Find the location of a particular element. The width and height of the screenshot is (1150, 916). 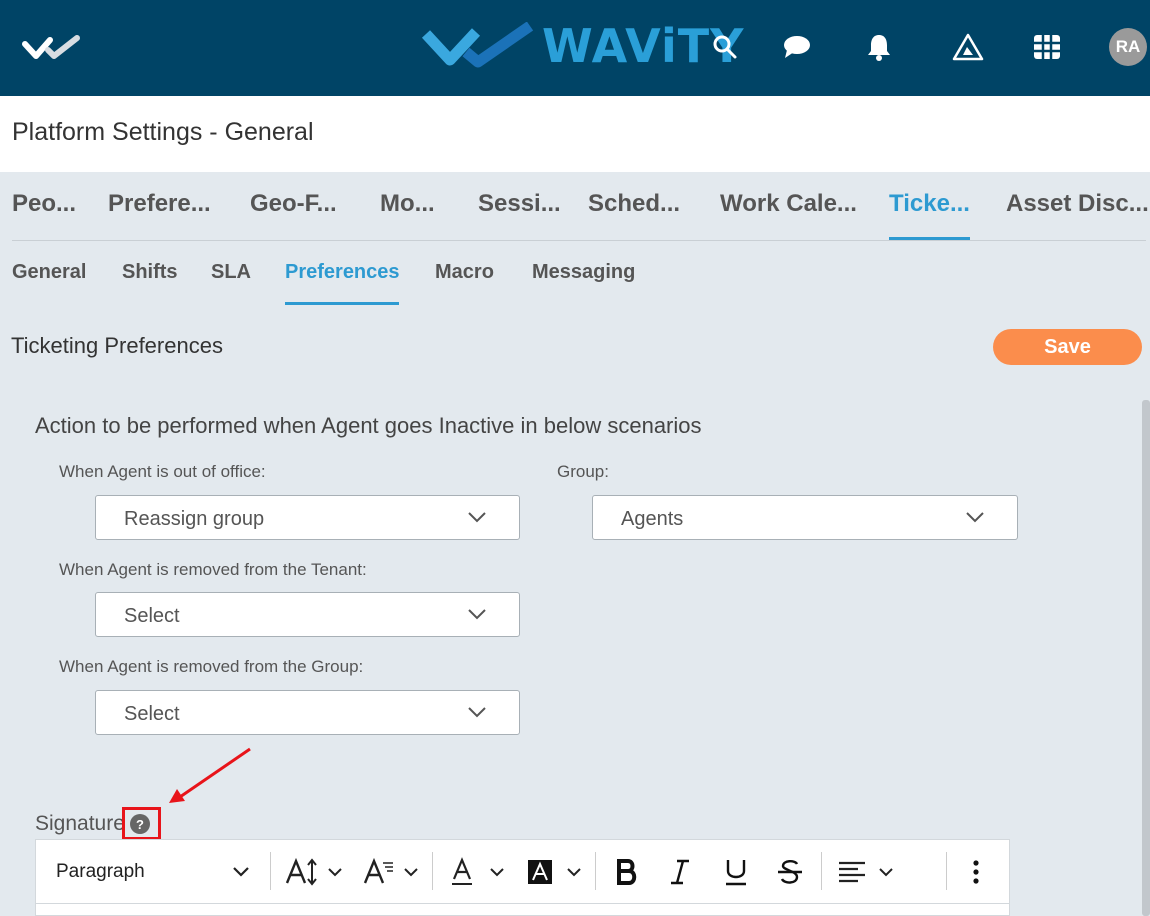

removed-group-value: Select is located at coordinates (152, 714).